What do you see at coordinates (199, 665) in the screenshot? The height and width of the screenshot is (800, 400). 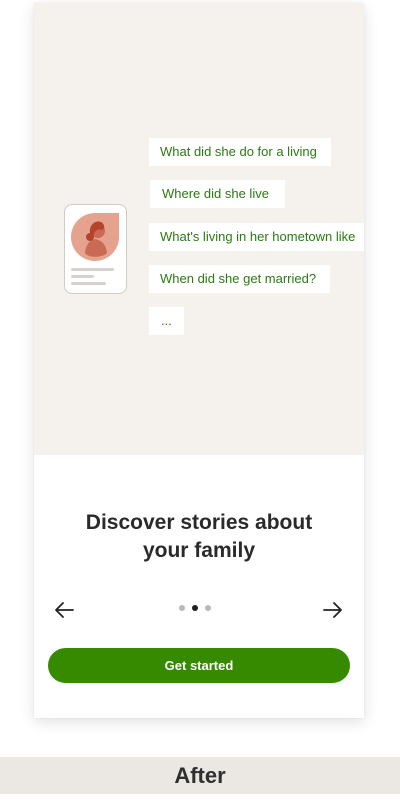 I see `get-started-button: Get started` at bounding box center [199, 665].